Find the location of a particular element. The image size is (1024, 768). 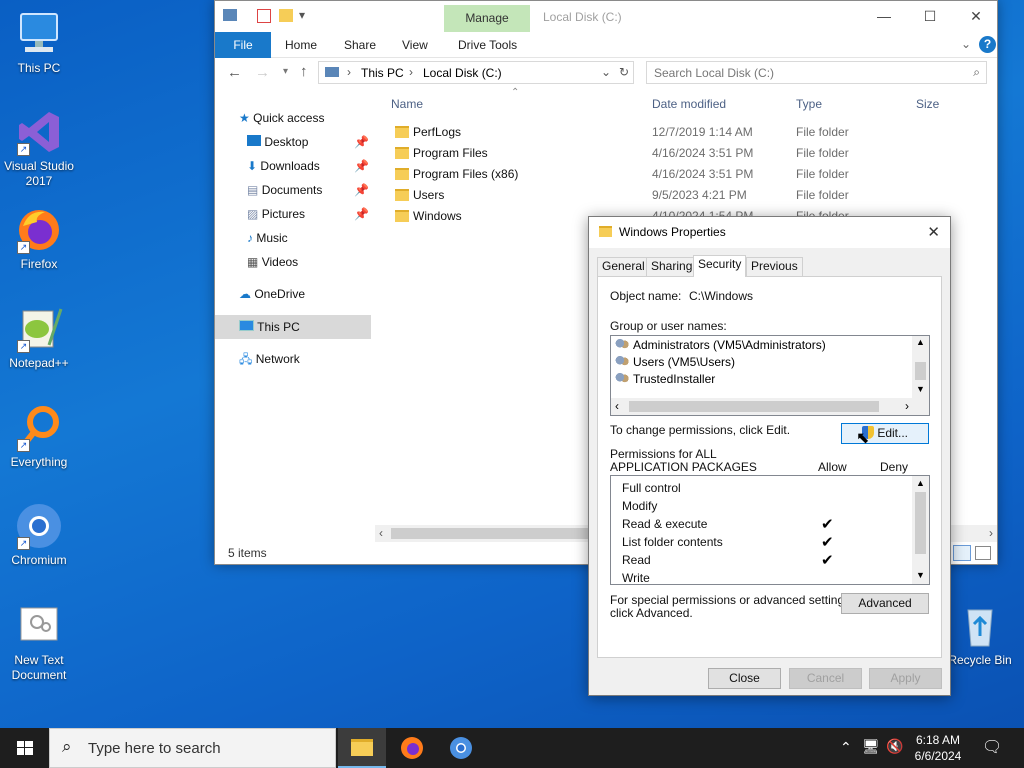

help-icon: ? is located at coordinates (987, 44).